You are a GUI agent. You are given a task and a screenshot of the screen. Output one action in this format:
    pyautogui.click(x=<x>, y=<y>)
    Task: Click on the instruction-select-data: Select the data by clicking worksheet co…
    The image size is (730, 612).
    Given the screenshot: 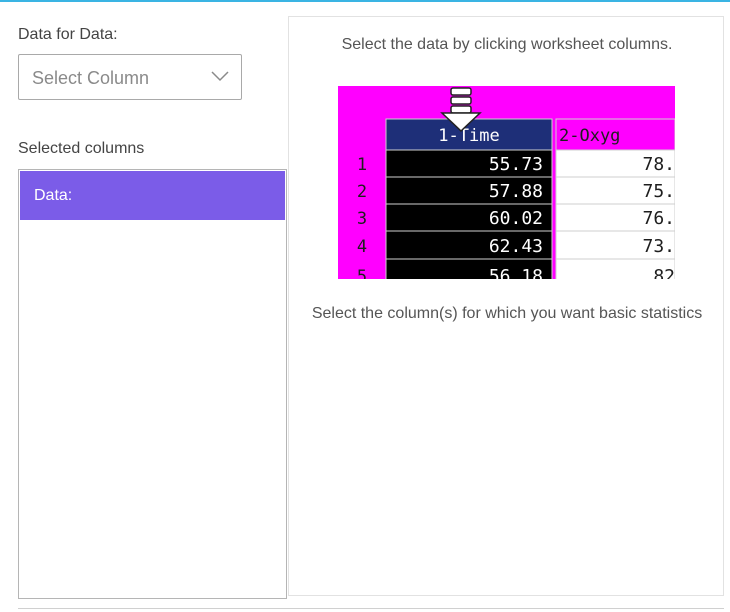 What is the action you would take?
    pyautogui.click(x=507, y=44)
    